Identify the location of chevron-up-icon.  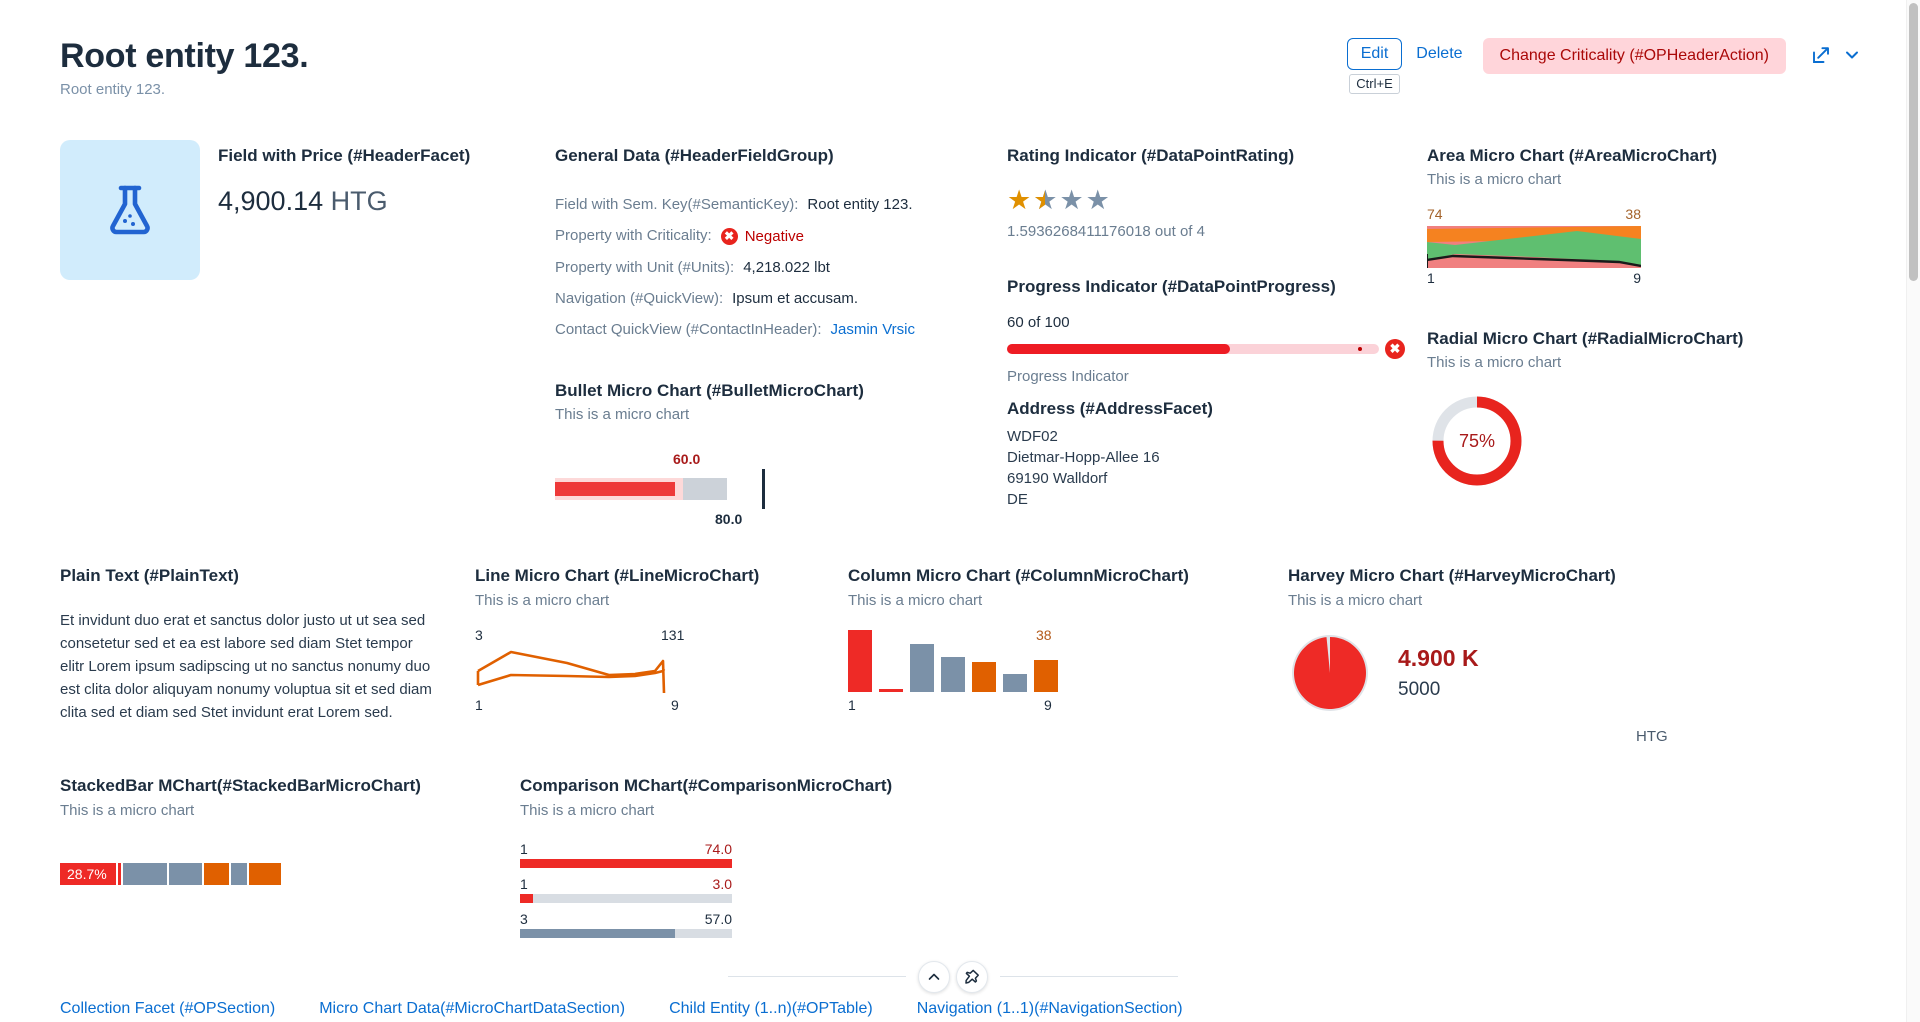
(934, 976).